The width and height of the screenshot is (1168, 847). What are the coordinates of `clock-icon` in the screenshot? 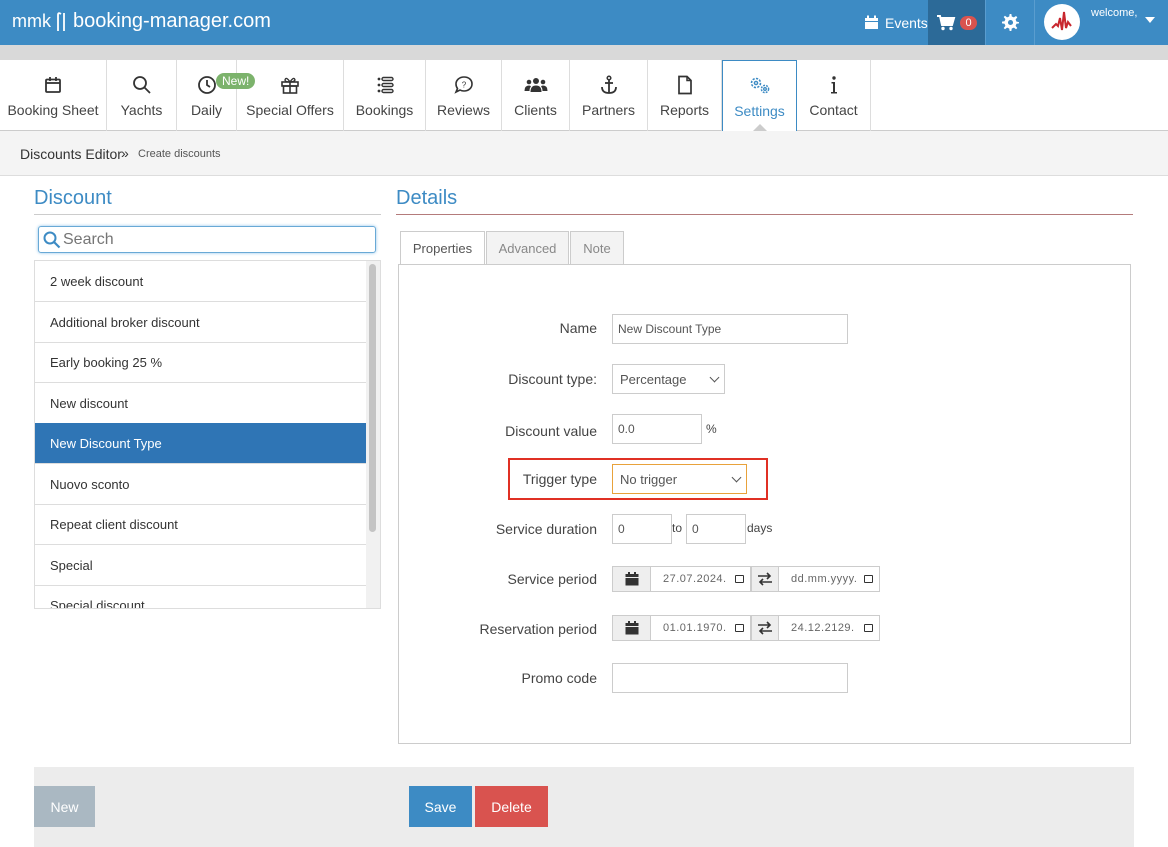 It's located at (206, 85).